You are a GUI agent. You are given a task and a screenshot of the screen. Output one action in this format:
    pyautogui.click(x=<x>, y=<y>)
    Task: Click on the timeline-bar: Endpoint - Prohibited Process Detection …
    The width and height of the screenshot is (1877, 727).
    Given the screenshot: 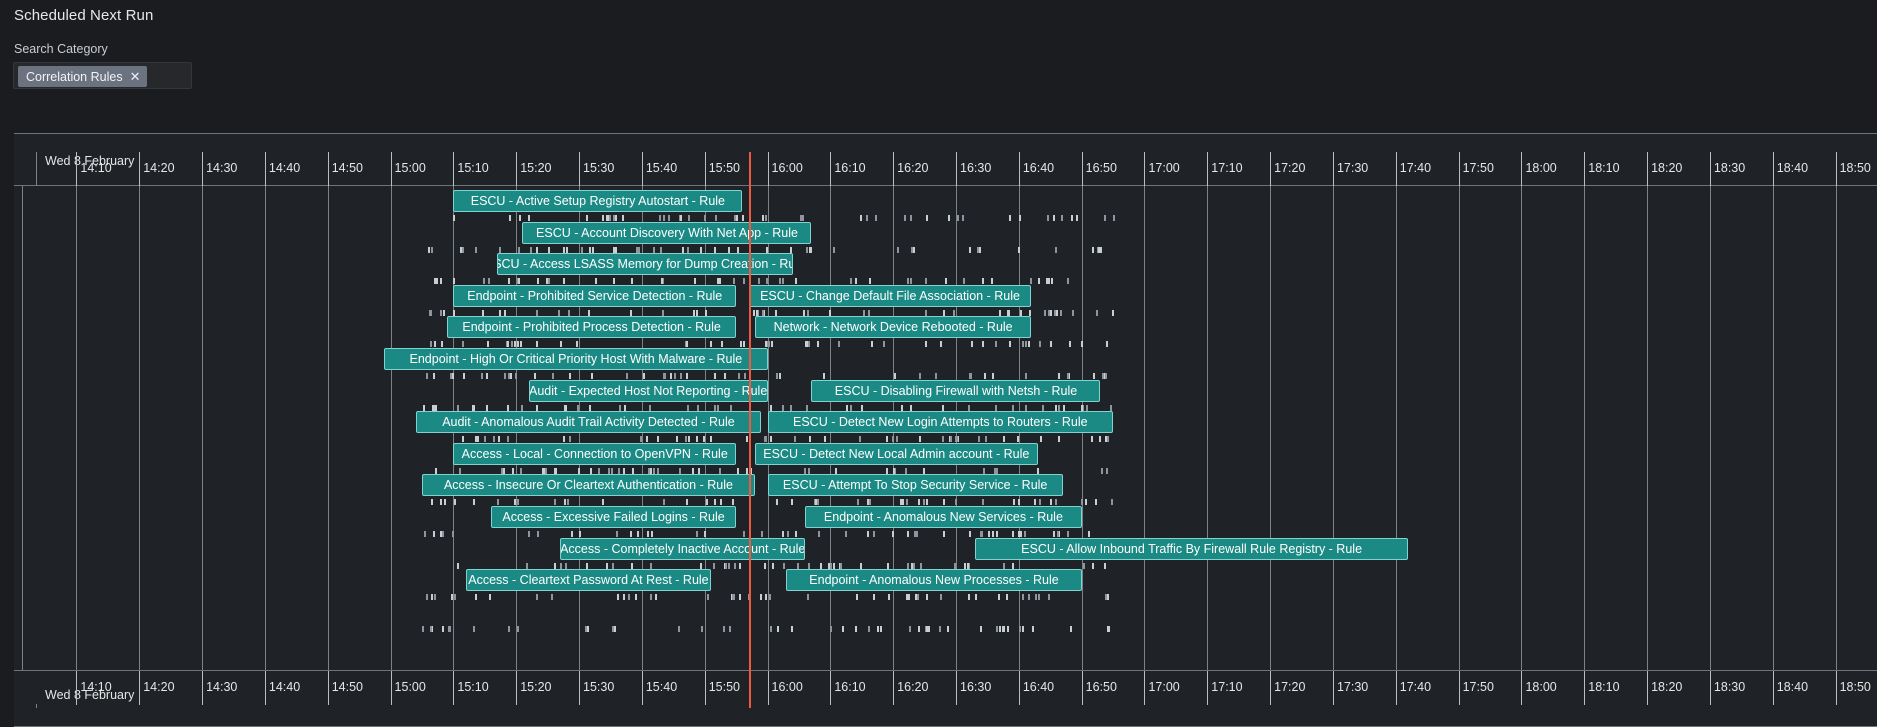 What is the action you would take?
    pyautogui.click(x=592, y=327)
    